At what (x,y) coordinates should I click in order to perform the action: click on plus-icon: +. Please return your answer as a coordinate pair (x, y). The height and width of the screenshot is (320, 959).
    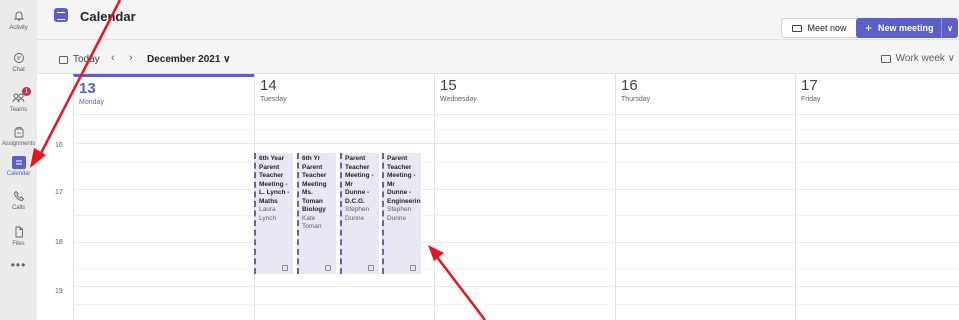
    Looking at the image, I should click on (869, 28).